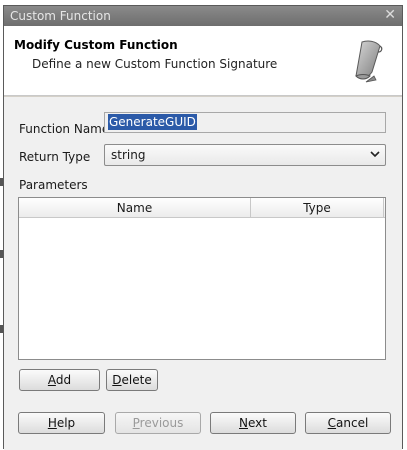 The height and width of the screenshot is (450, 407). I want to click on header-subtitle: Define a new Custom Function Signature, so click(155, 64).